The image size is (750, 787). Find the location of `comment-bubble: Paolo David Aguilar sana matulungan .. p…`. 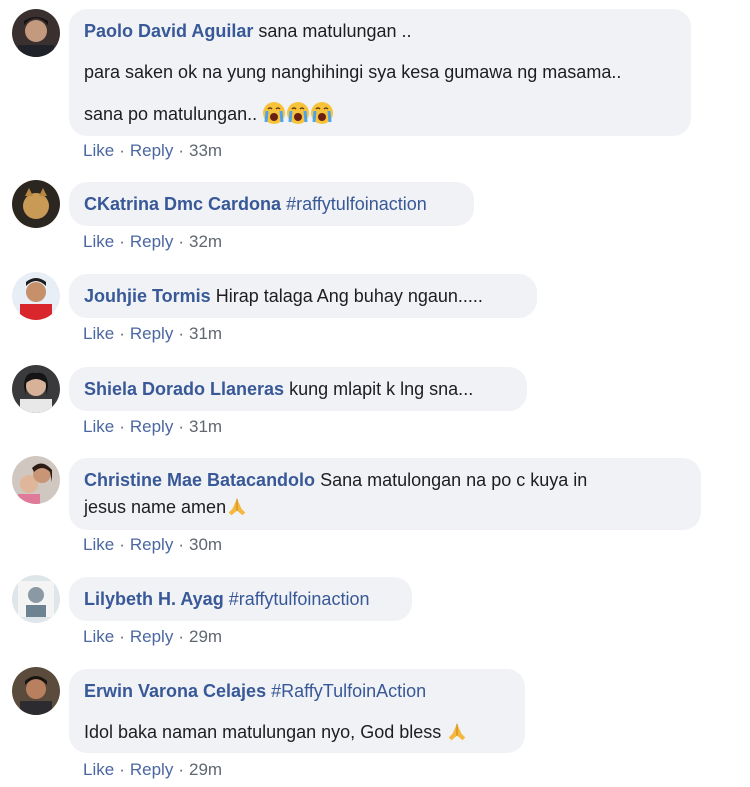

comment-bubble: Paolo David Aguilar sana matulungan .. p… is located at coordinates (380, 72).